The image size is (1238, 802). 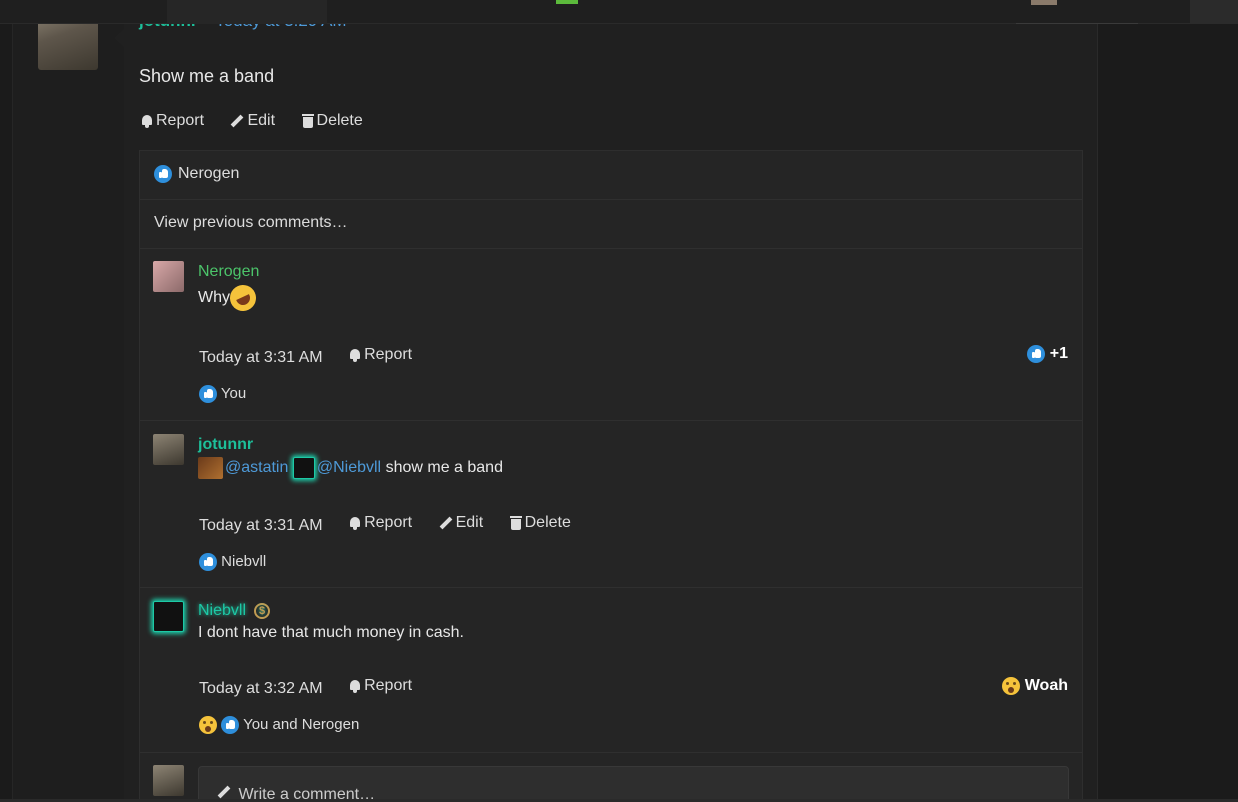 What do you see at coordinates (611, 175) in the screenshot?
I see `post-reactions-row: Nerogen` at bounding box center [611, 175].